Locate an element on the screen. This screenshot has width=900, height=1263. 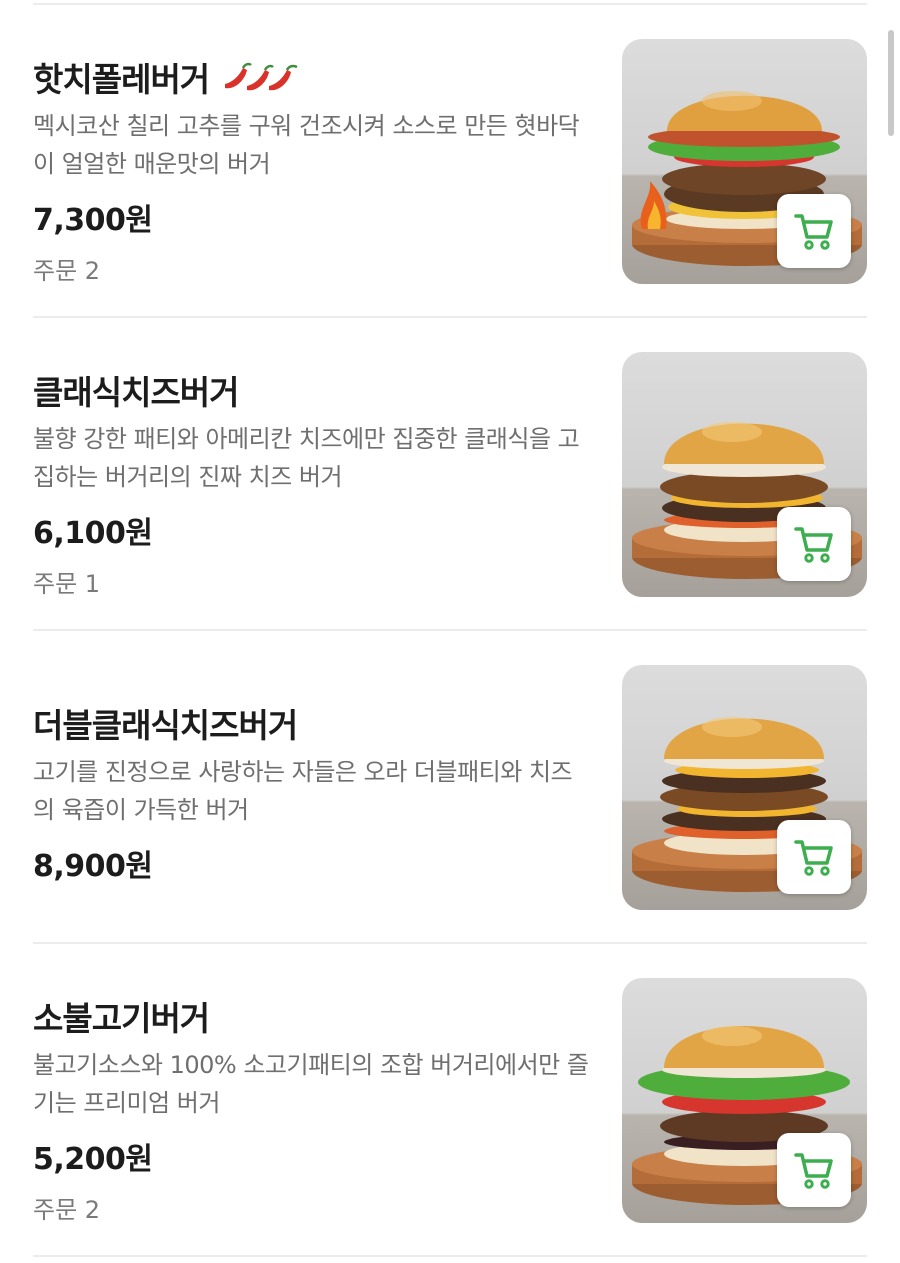
menu-item-order-count: 주문 1 is located at coordinates (67, 584).